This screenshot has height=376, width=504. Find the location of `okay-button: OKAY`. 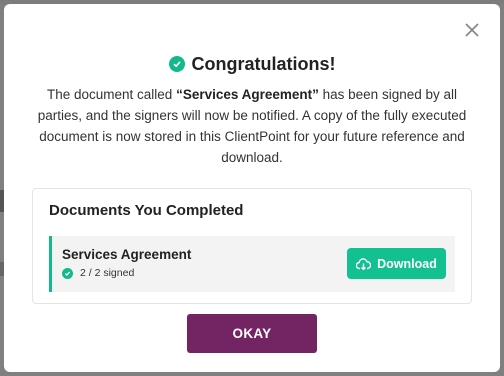

okay-button: OKAY is located at coordinates (252, 333).